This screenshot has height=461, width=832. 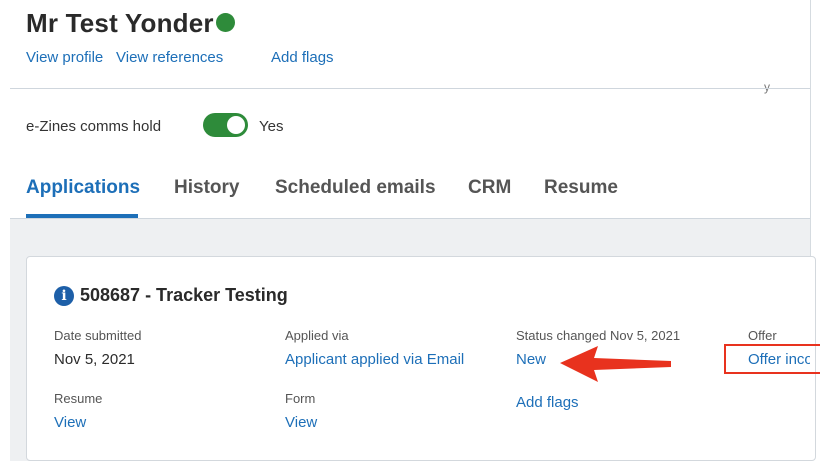 What do you see at coordinates (767, 87) in the screenshot?
I see `truncated-glyph: y` at bounding box center [767, 87].